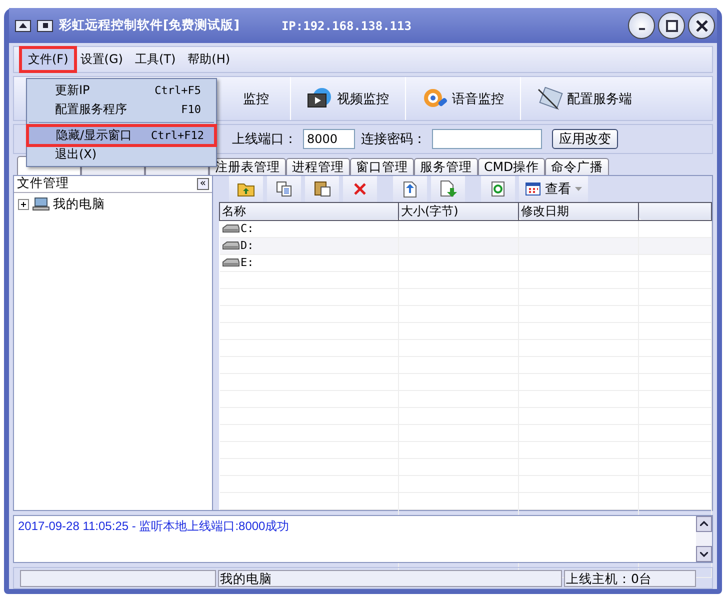 This screenshot has width=726, height=599. I want to click on status-text: 我的电脑, so click(390, 578).